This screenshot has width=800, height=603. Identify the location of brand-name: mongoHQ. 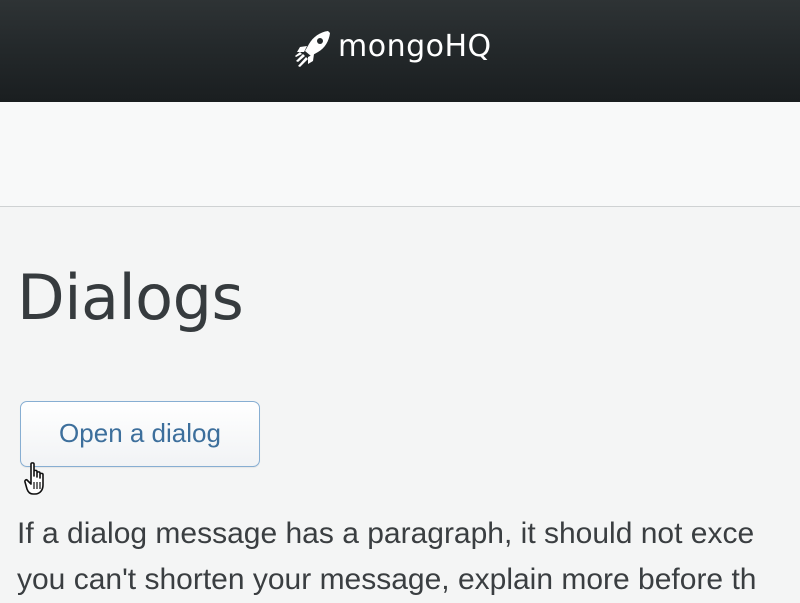
(415, 46).